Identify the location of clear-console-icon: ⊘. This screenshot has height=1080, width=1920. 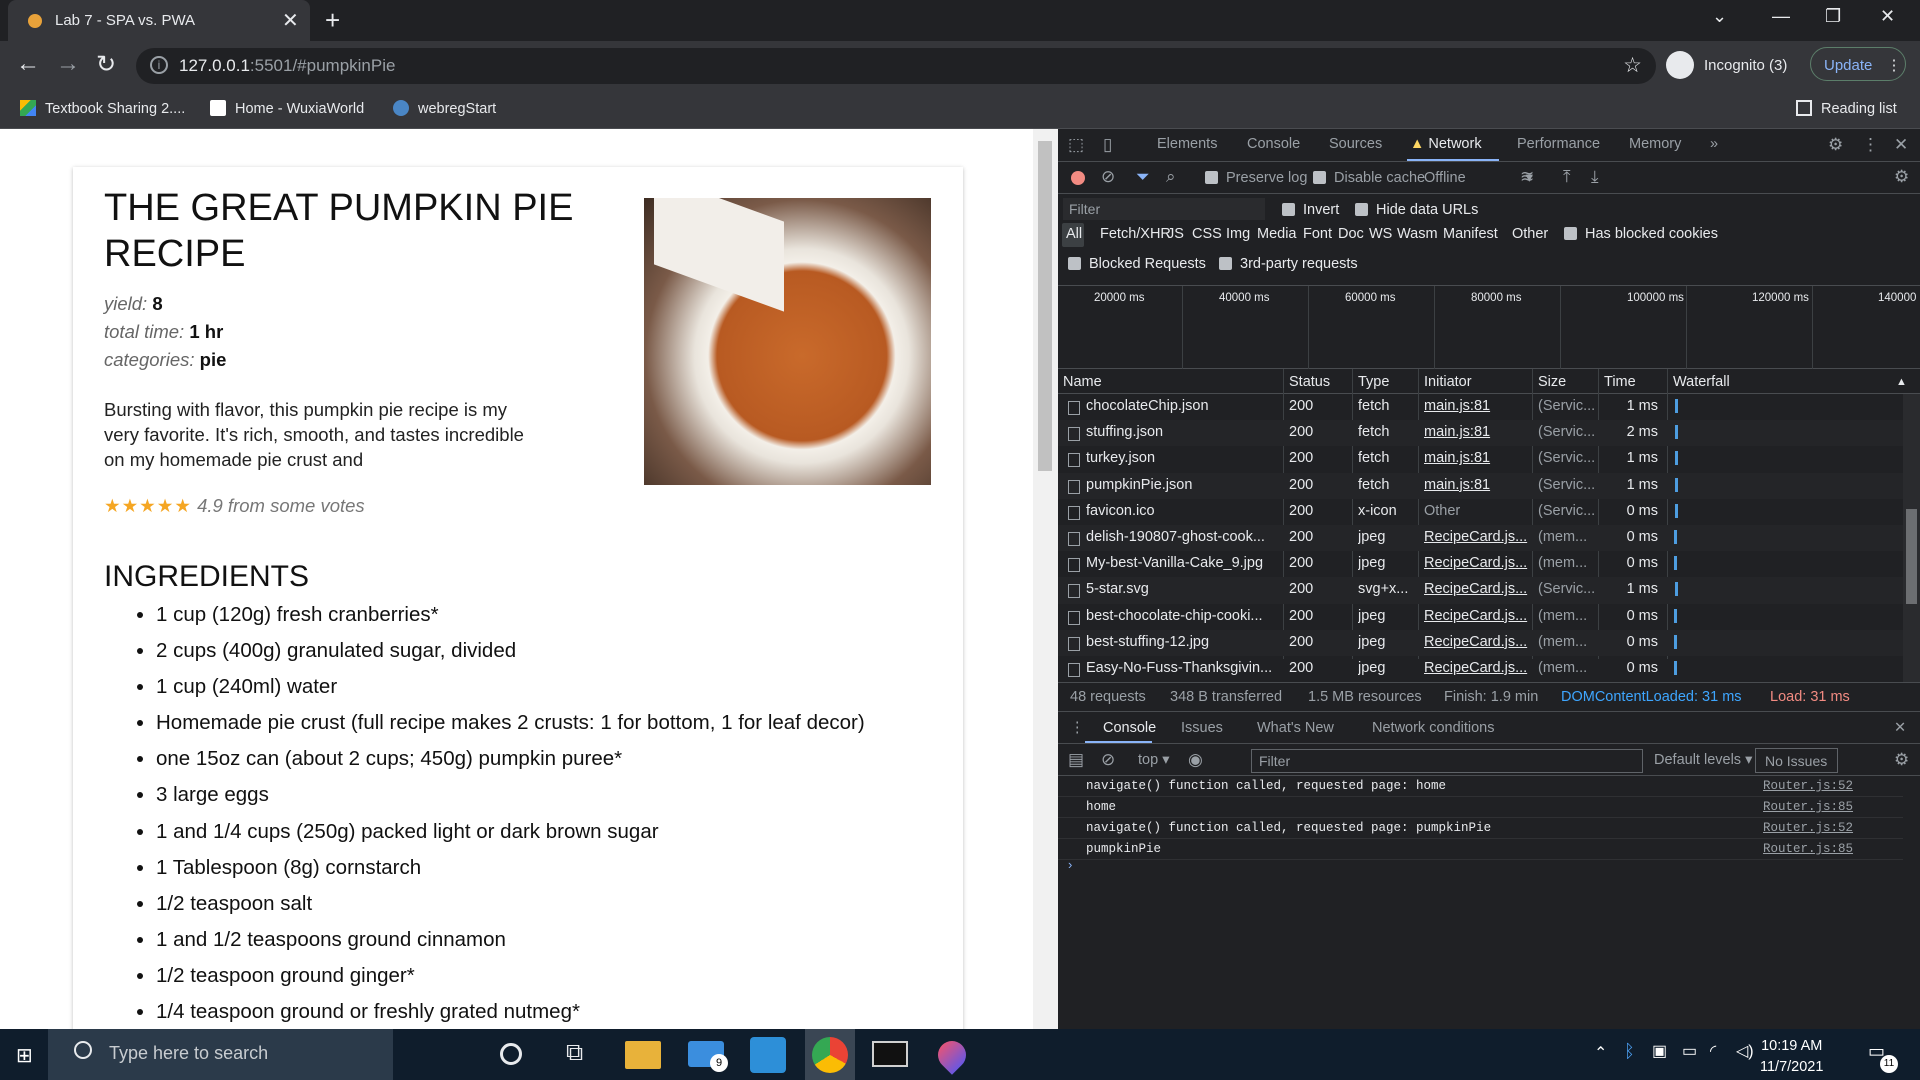
(1108, 760).